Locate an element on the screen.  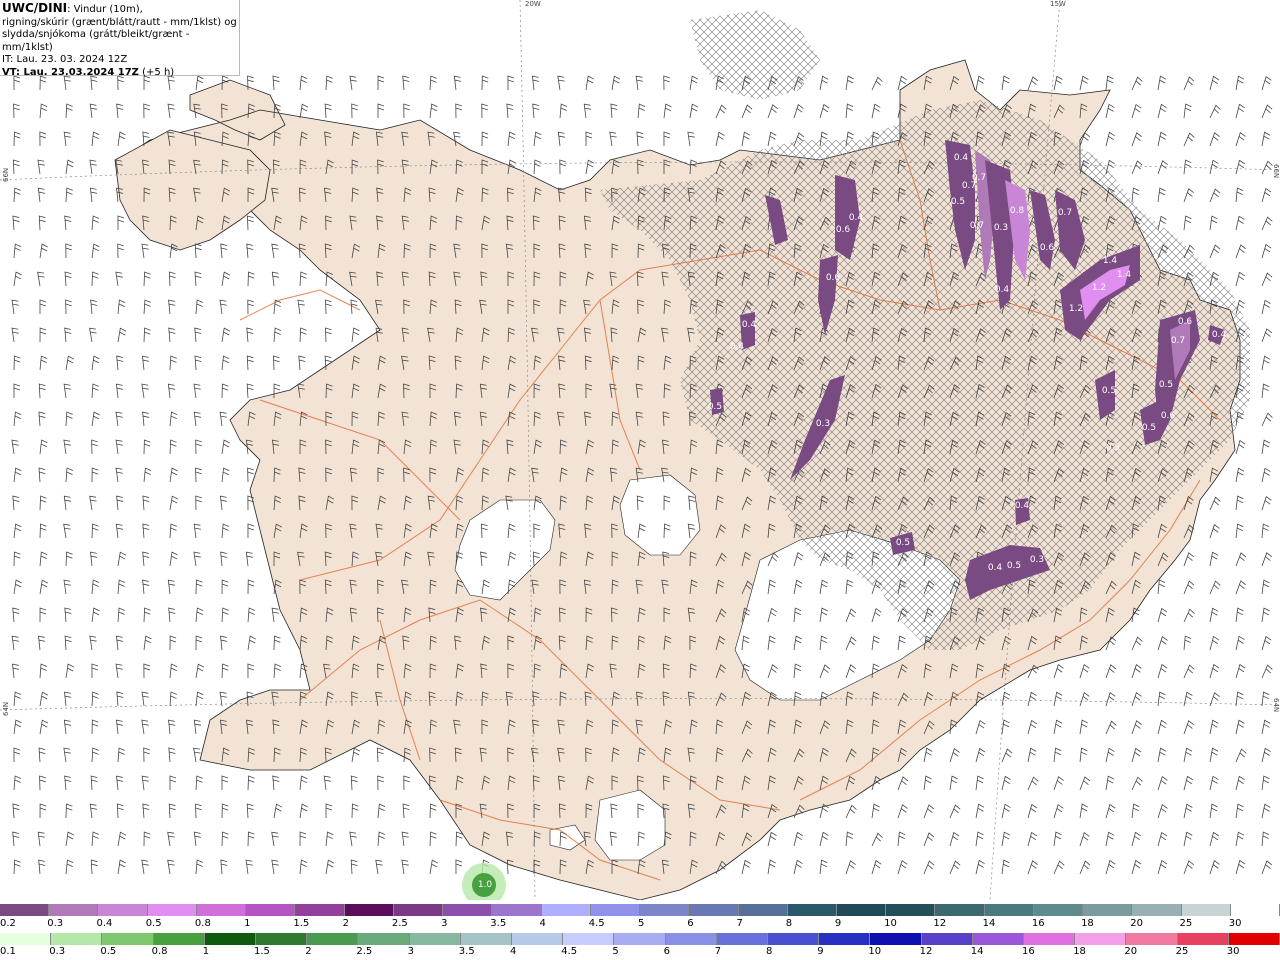
legend-tick-label: 10 is located at coordinates (875, 951).